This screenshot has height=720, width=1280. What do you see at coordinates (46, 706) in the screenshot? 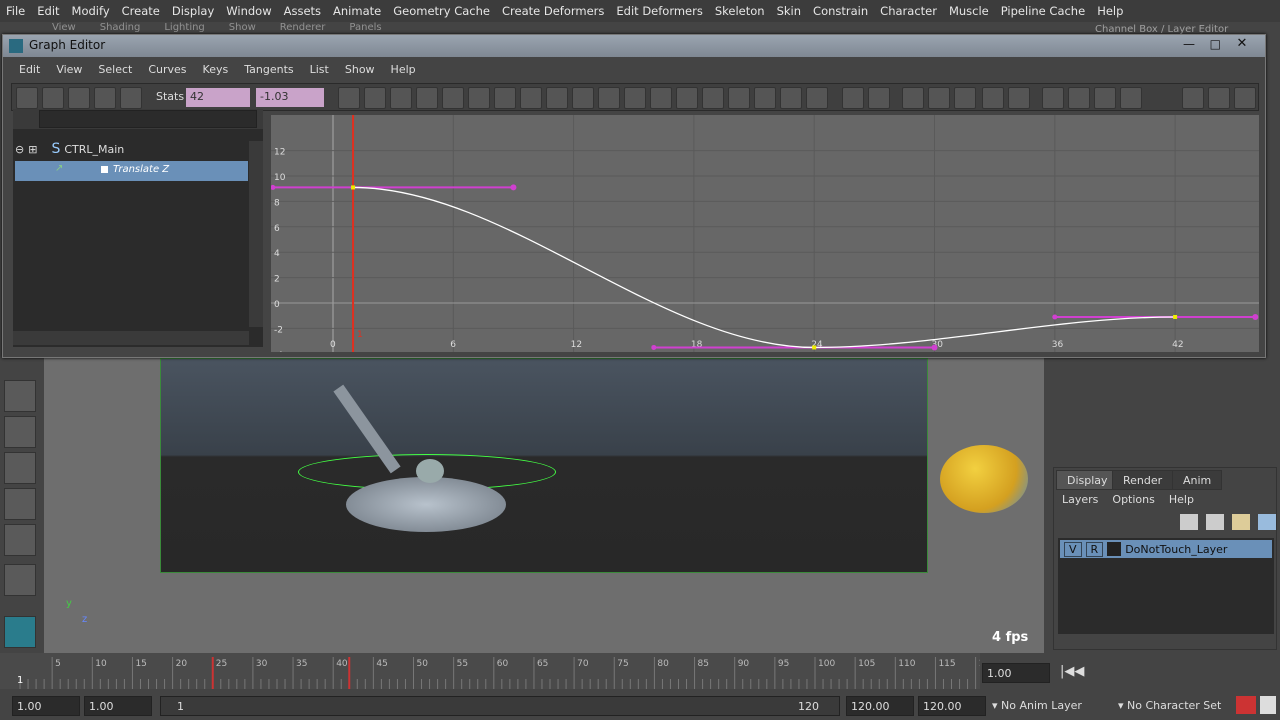
I see `start-time-field: 1.00` at bounding box center [46, 706].